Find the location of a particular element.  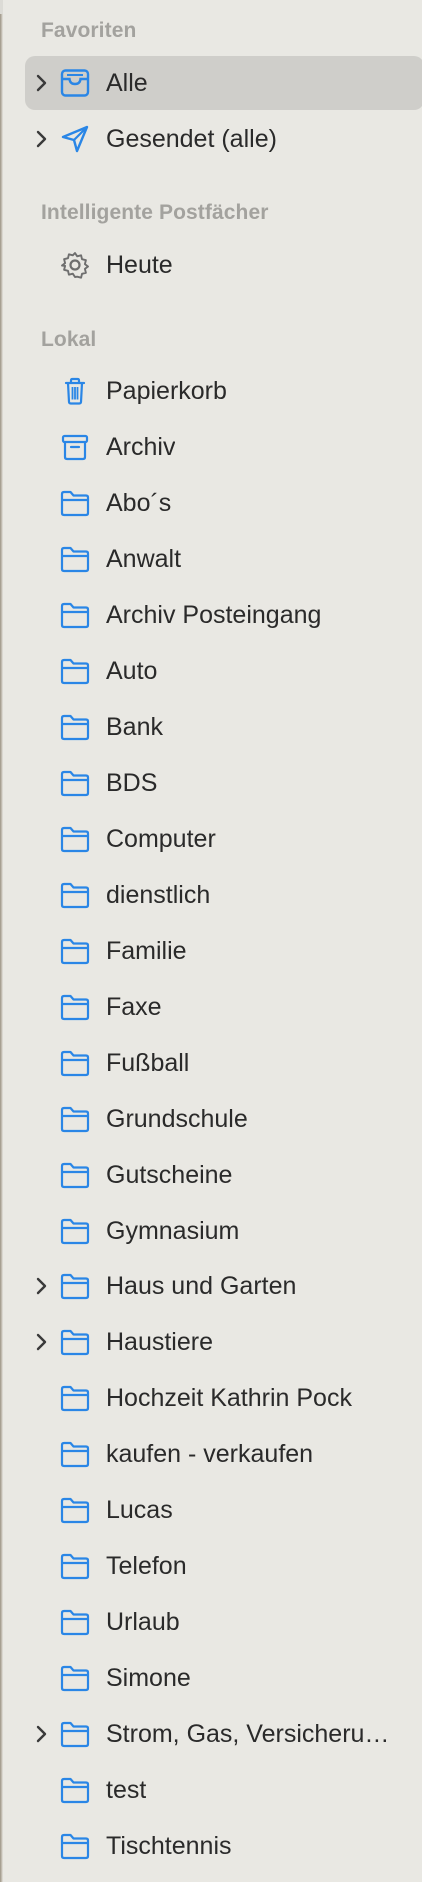

sidebar-item-label: Archiv is located at coordinates (141, 446).